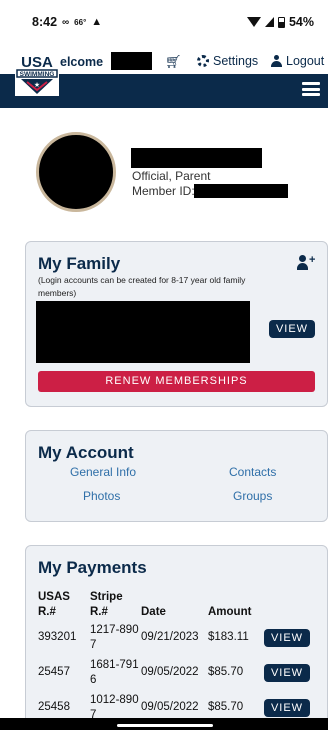  I want to click on table-row: 25457 1681-7916 09/05/2022 $85.70 VIEW, so click(174, 672).